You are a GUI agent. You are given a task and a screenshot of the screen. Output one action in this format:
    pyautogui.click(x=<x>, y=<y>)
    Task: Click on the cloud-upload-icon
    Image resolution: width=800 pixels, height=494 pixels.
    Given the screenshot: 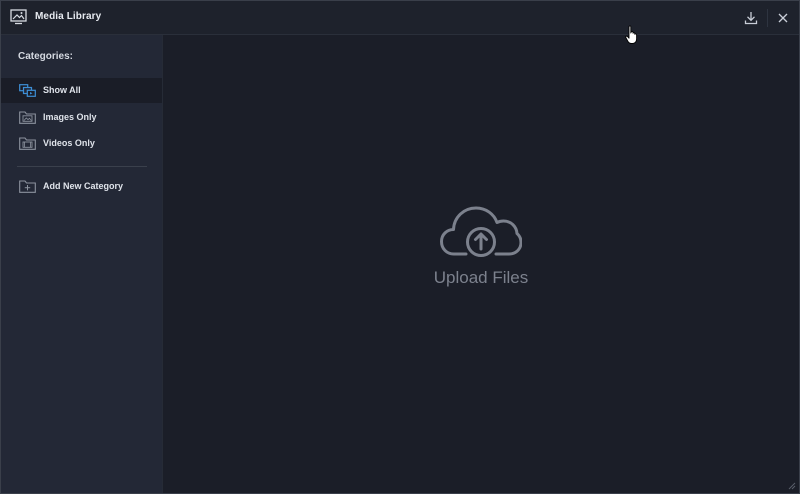 What is the action you would take?
    pyautogui.click(x=481, y=231)
    